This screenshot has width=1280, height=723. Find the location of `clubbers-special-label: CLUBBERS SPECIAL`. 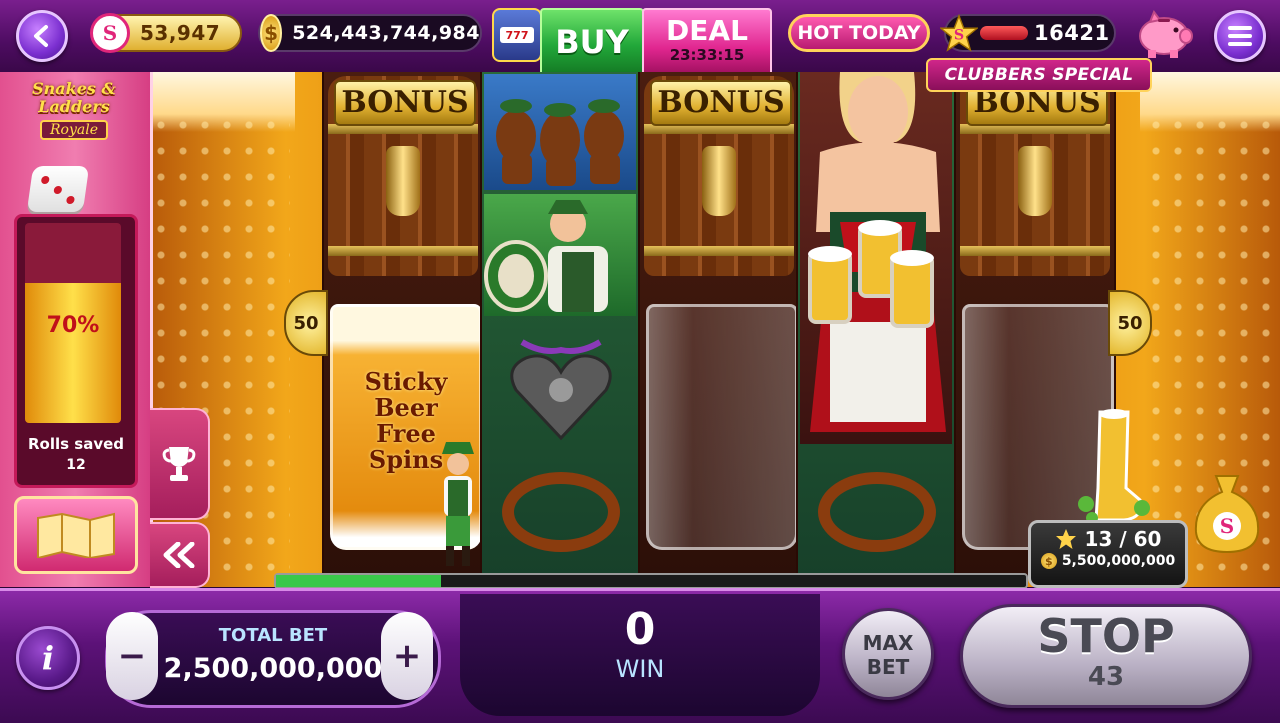

clubbers-special-label: CLUBBERS SPECIAL is located at coordinates (1039, 75).